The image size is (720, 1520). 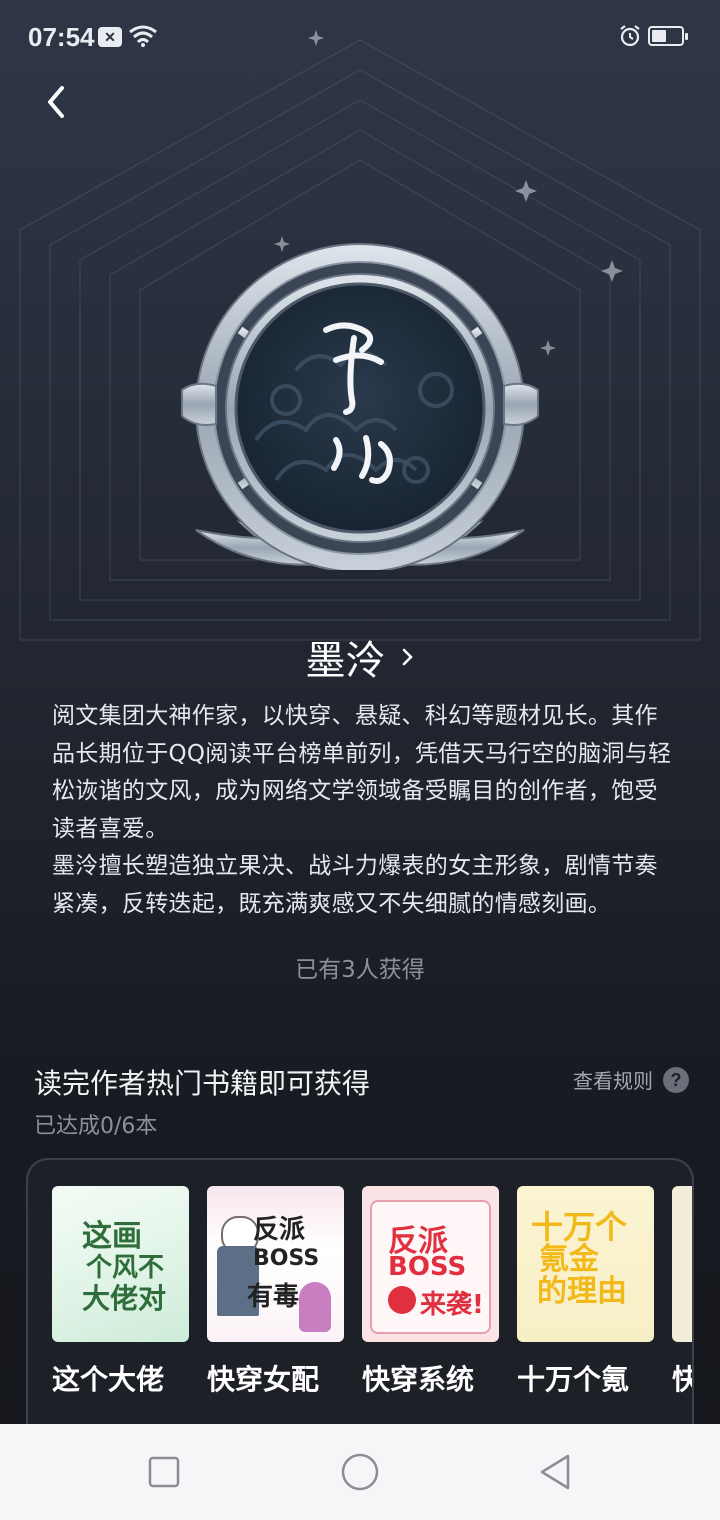 I want to click on book-cover: 反派 BOSS 来袭!, so click(x=430, y=1264).